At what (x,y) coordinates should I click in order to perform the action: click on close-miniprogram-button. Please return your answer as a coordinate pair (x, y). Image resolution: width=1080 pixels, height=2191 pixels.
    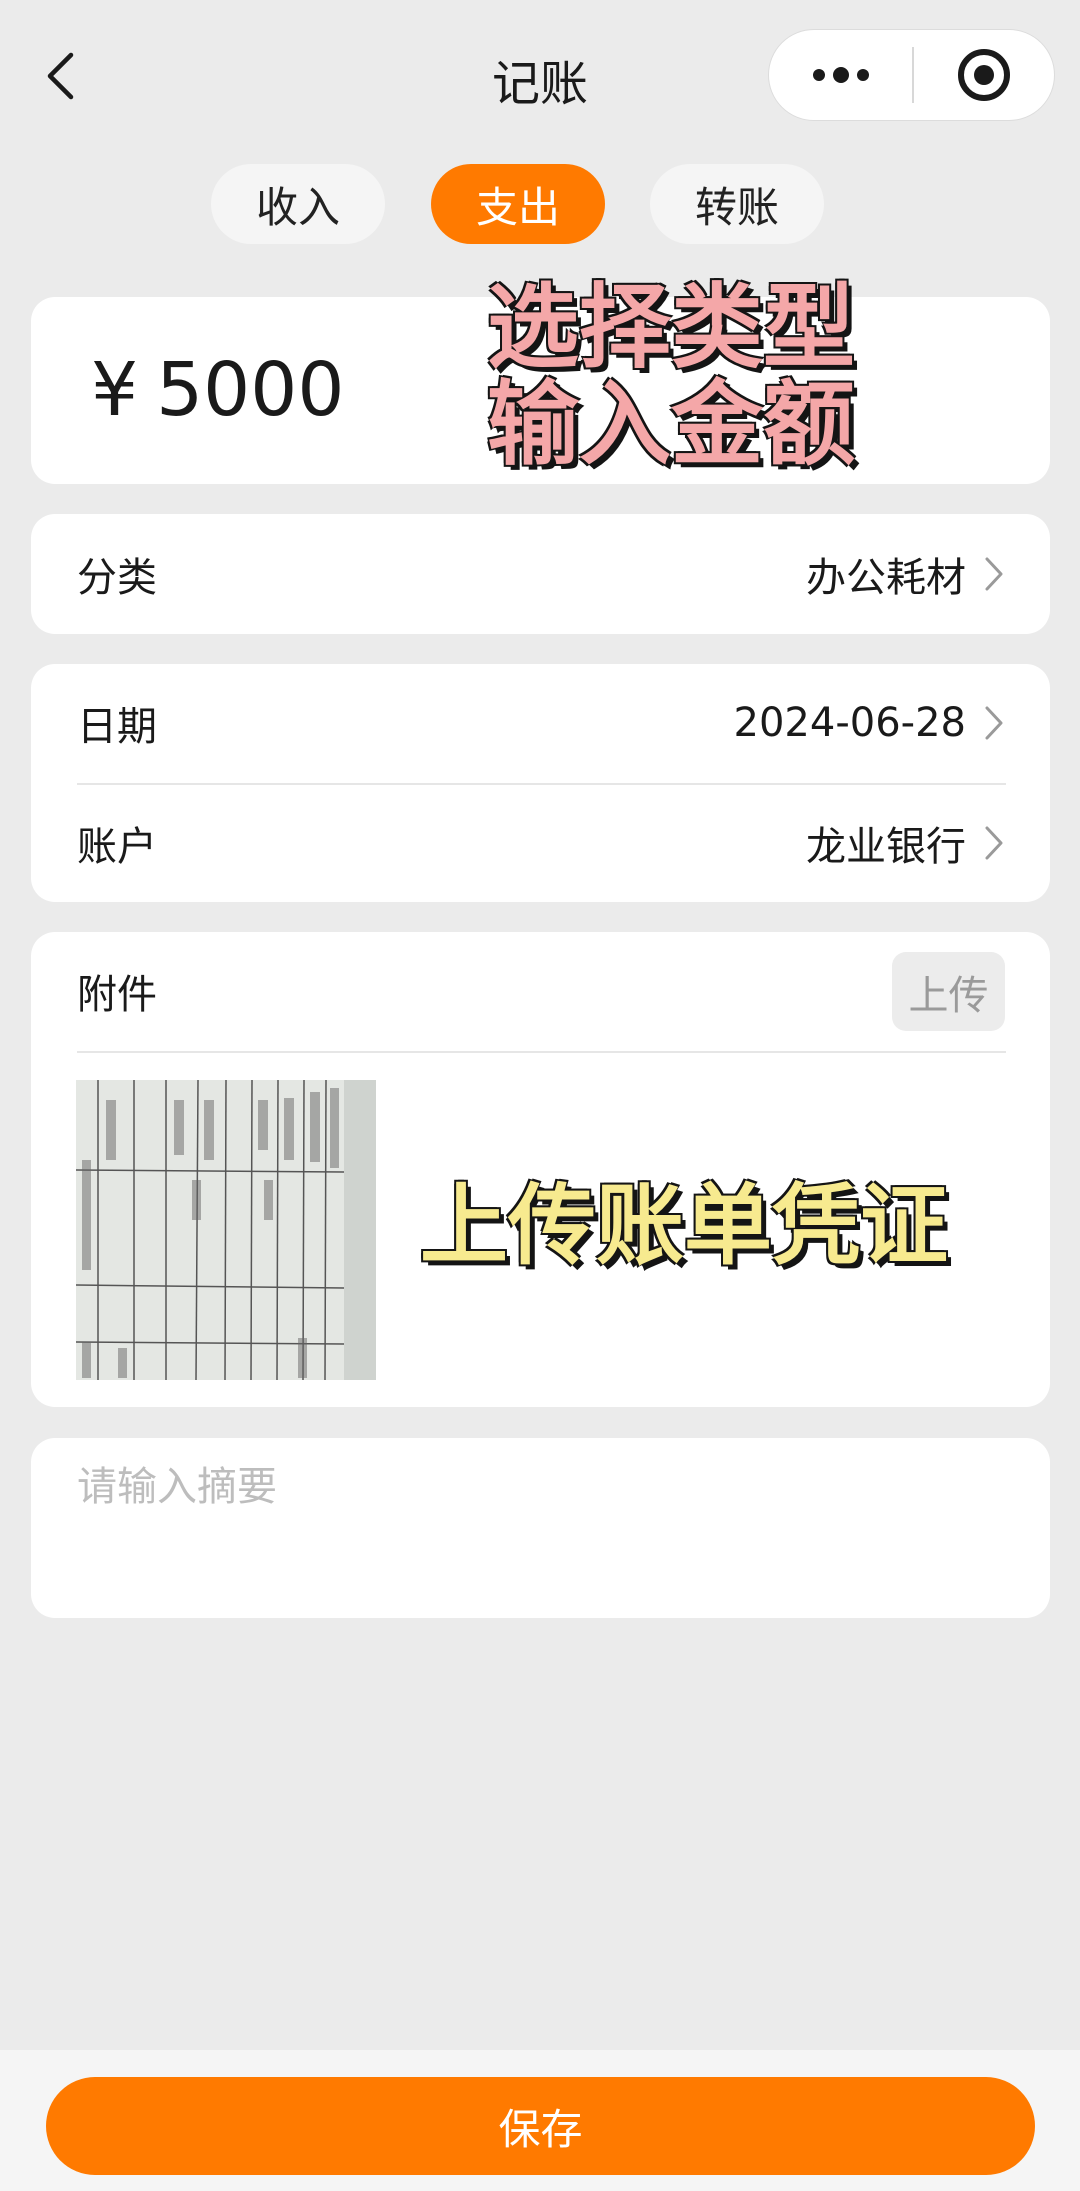
    Looking at the image, I should click on (984, 75).